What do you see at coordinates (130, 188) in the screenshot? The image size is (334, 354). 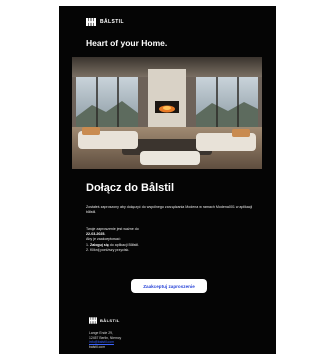 I see `email-title: Dołącz do Bålstil` at bounding box center [130, 188].